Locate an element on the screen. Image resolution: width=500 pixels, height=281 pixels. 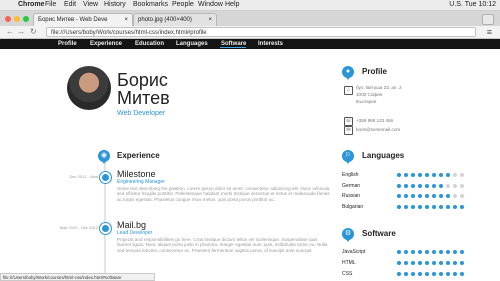
menu-help: Help is located at coordinates (232, 5).